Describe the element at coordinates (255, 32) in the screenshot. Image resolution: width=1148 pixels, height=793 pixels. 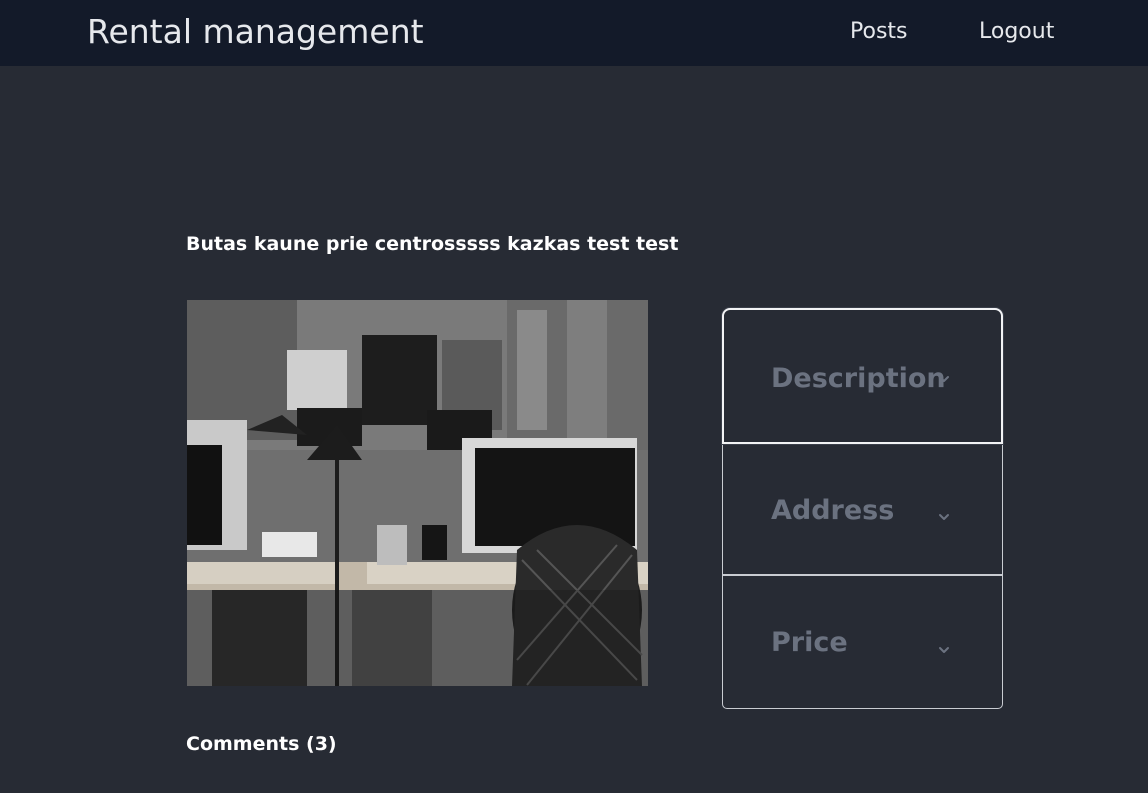
I see `brand-link: Rental management` at that location.